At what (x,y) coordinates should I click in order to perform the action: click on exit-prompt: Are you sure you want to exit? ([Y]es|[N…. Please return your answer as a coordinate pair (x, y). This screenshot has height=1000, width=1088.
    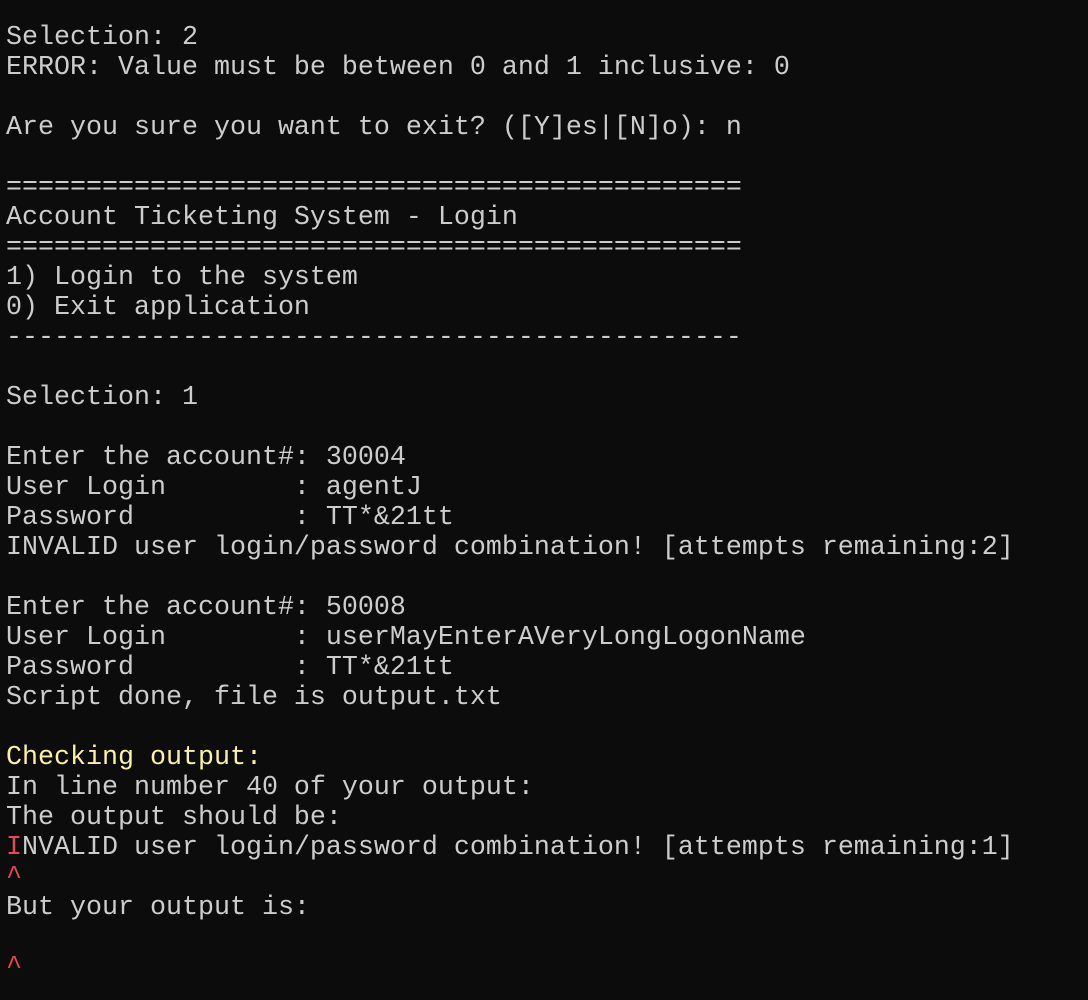
    Looking at the image, I should click on (374, 128).